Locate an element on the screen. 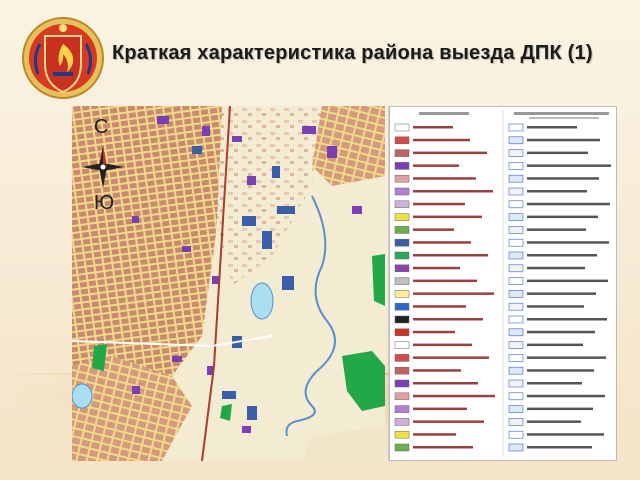 This screenshot has width=640, height=480. compass-rose-icon is located at coordinates (103, 167).